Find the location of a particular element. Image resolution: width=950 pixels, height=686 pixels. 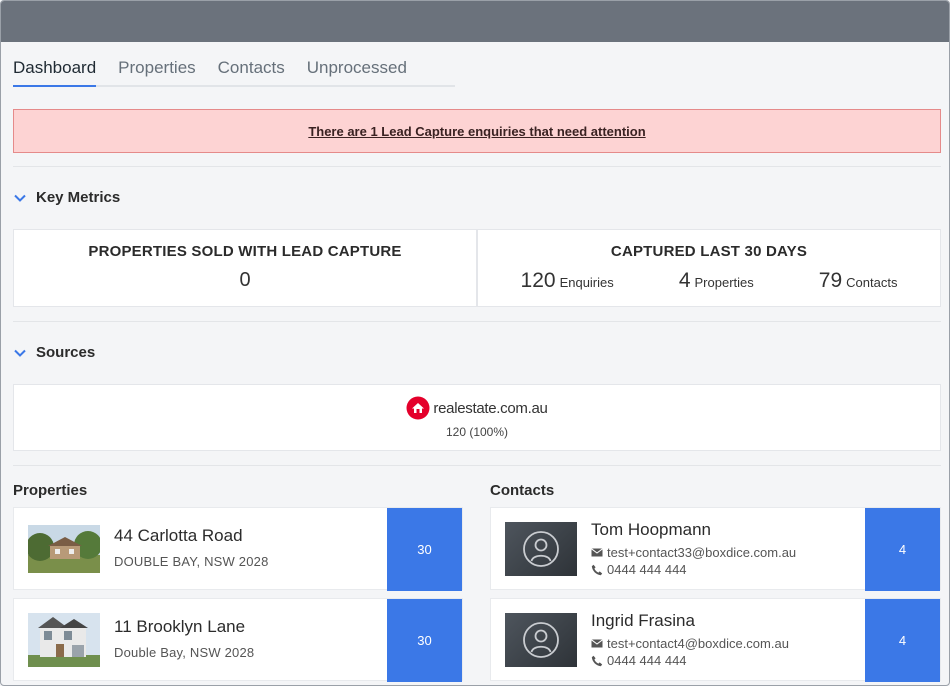

metric-value: 120 is located at coordinates (538, 280).